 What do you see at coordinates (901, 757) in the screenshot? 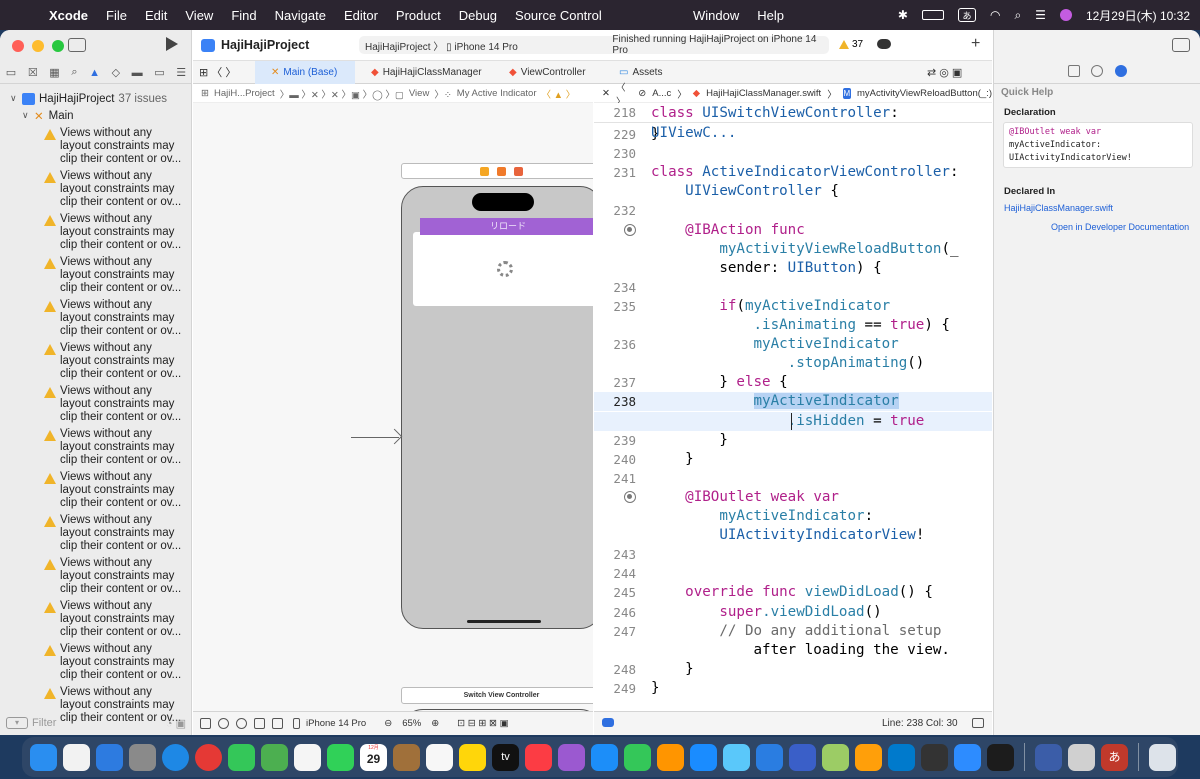
I see `vscode-icon` at bounding box center [901, 757].